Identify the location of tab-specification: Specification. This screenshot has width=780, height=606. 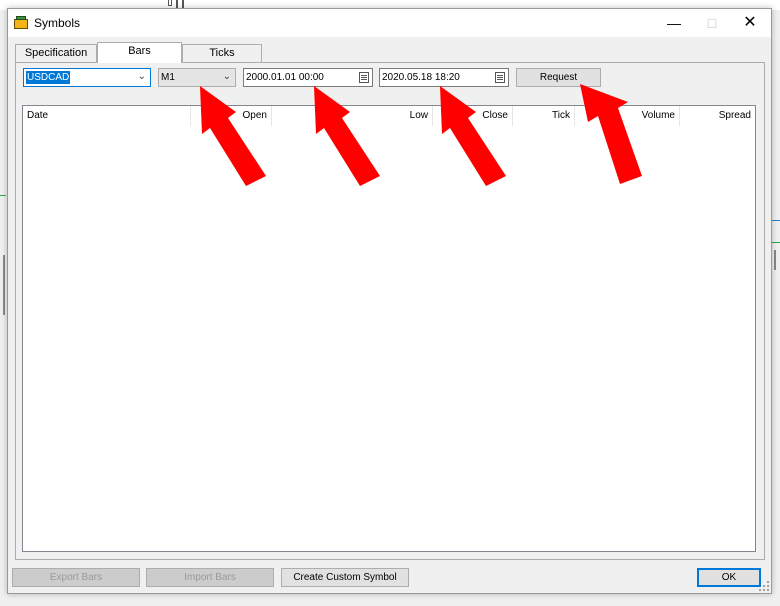
(56, 53).